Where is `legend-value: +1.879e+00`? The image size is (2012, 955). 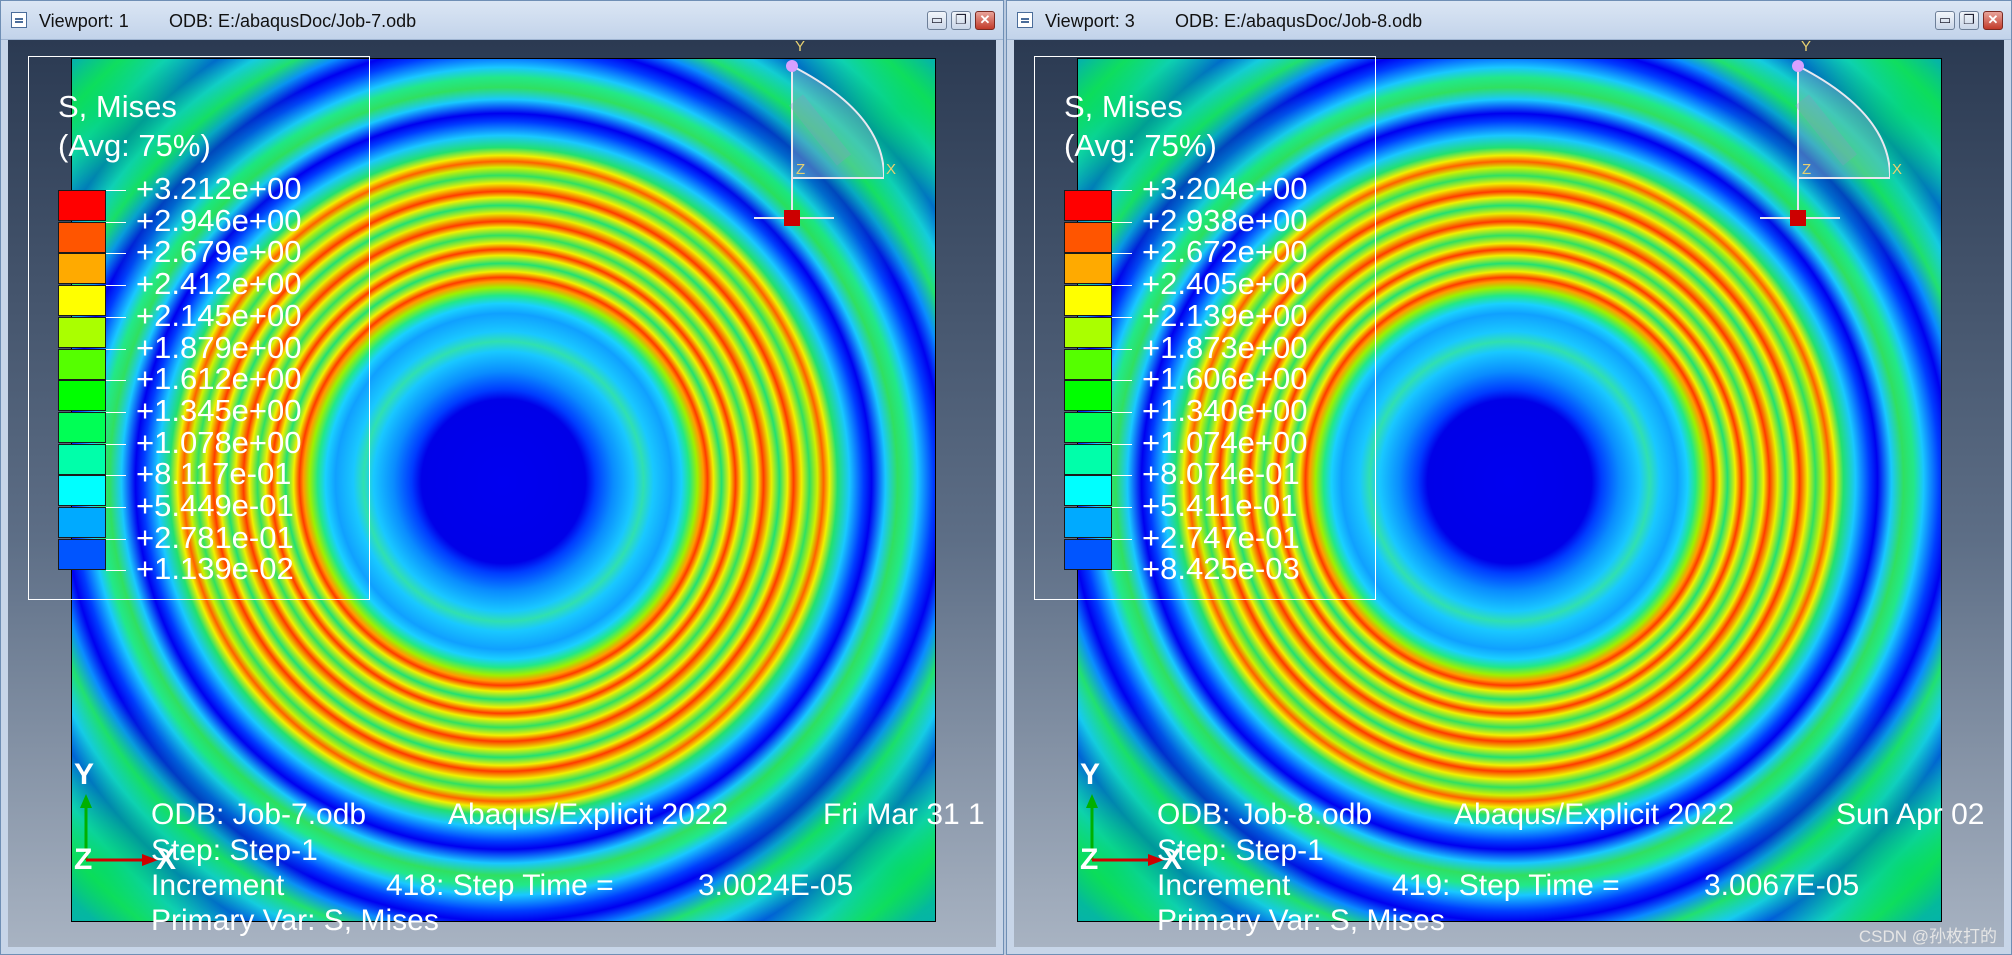
legend-value: +1.879e+00 is located at coordinates (219, 347).